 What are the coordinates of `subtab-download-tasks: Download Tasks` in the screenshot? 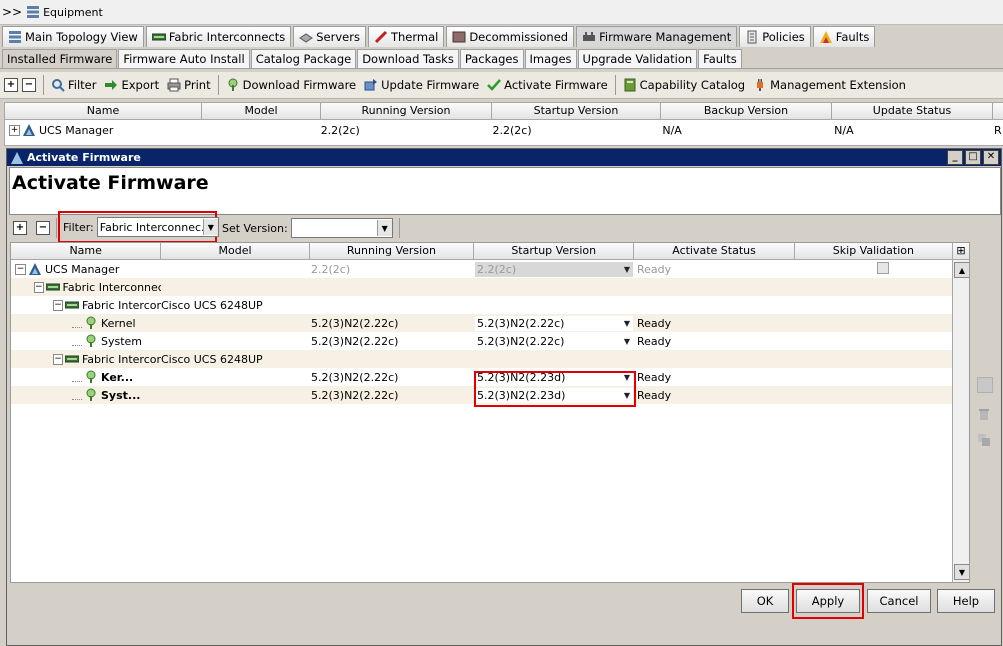 It's located at (408, 58).